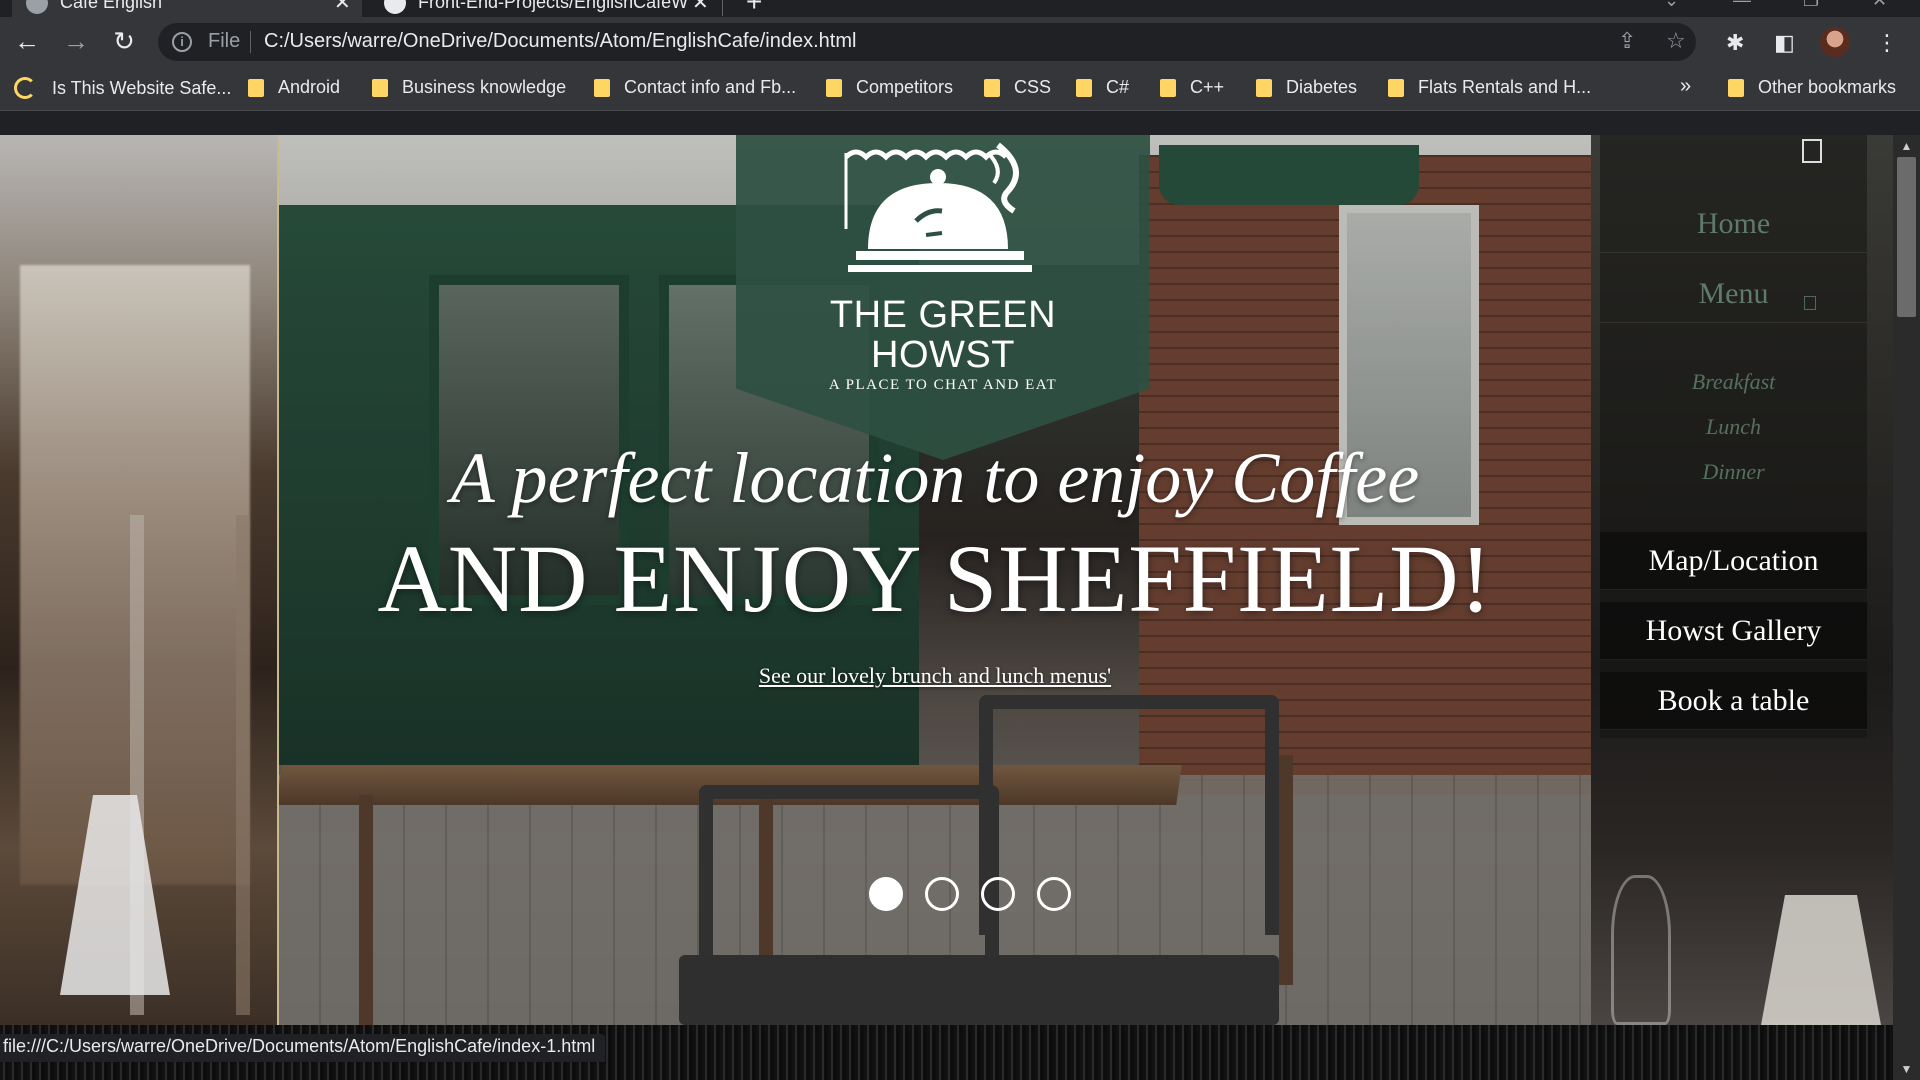 This screenshot has width=1920, height=1080. I want to click on tab-search-icon: ⌄, so click(1671, 5).